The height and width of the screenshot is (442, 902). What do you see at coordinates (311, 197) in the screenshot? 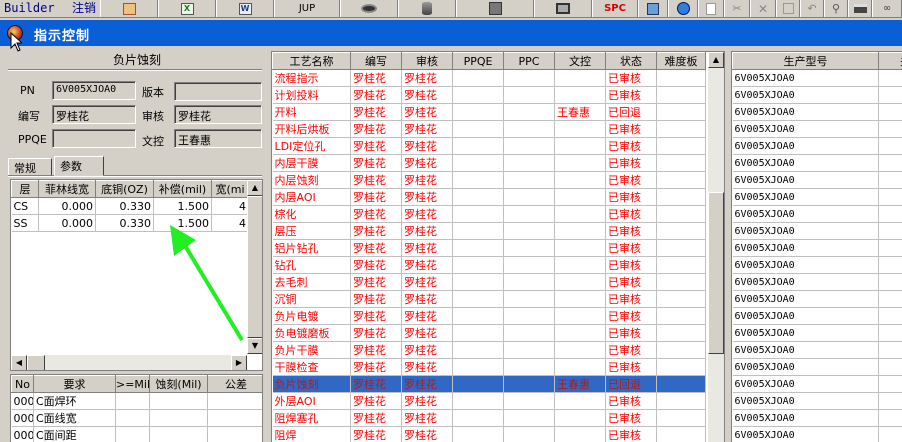
I see `process-cell: 内层AOI` at bounding box center [311, 197].